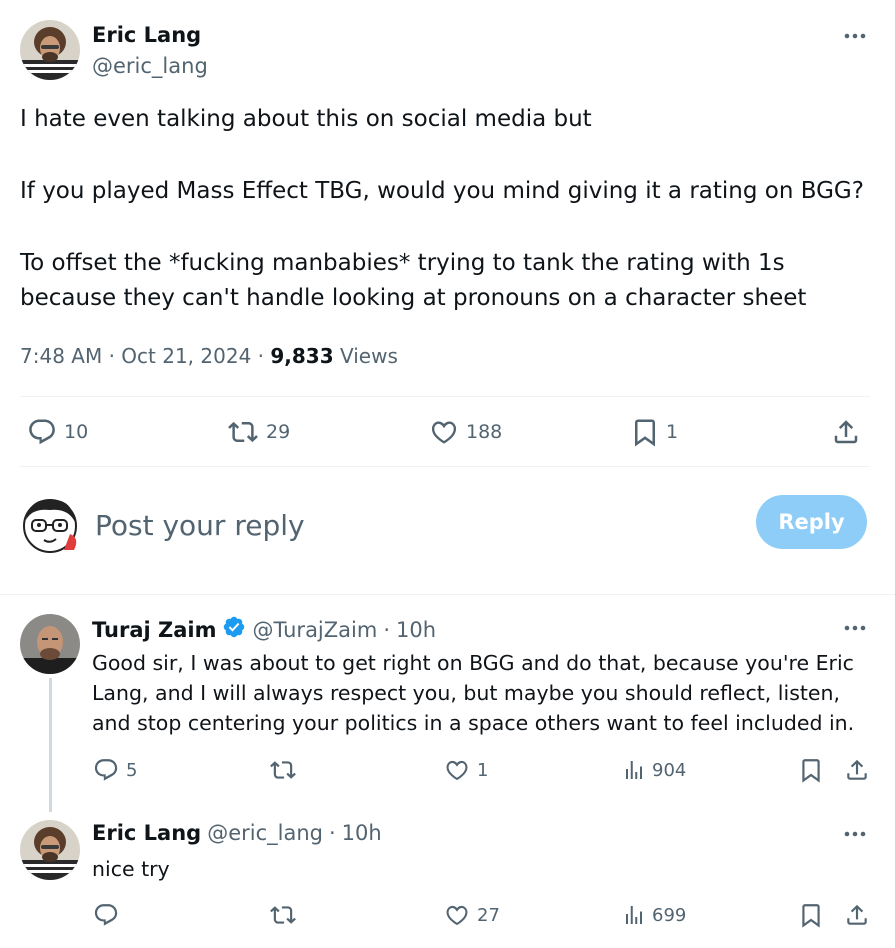  I want to click on verified-icon, so click(234, 629).